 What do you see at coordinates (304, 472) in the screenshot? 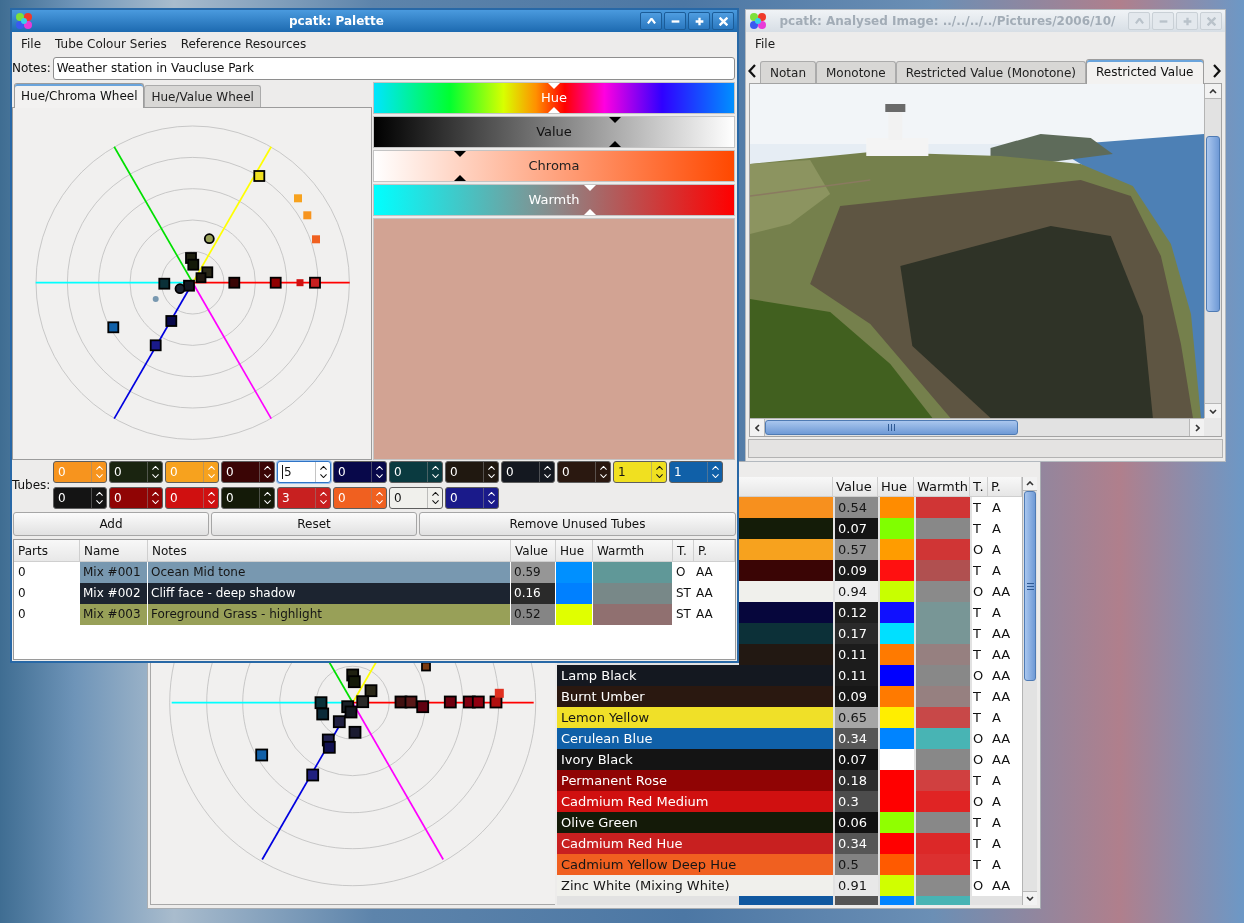
I see `tube-spinbox: 5` at bounding box center [304, 472].